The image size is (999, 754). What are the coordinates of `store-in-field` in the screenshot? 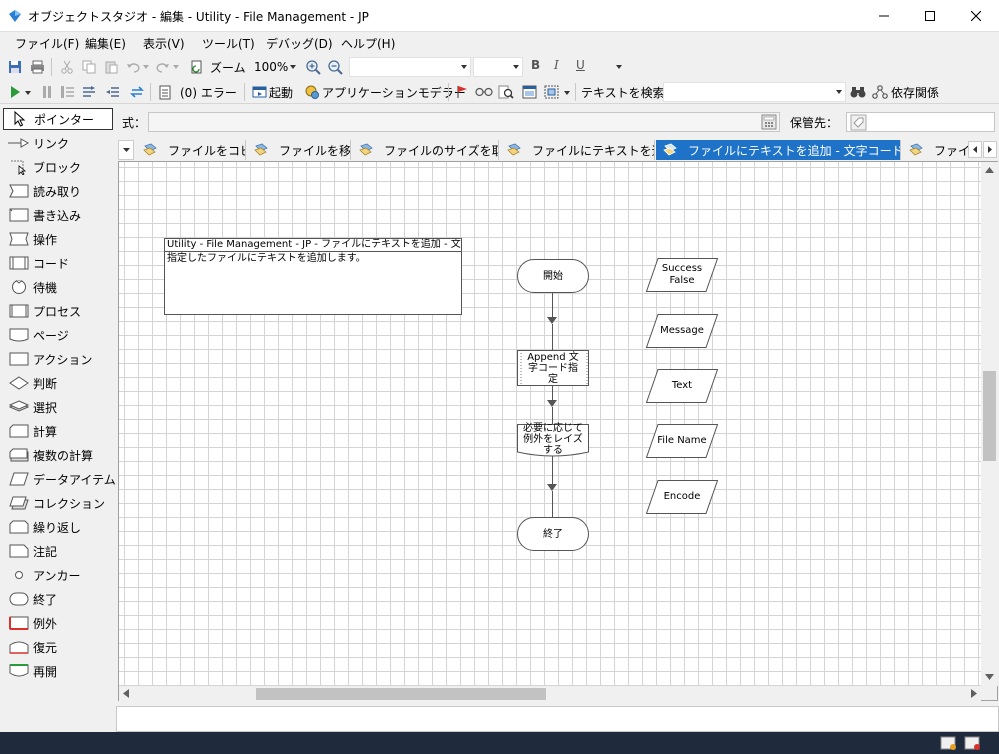 It's located at (920, 122).